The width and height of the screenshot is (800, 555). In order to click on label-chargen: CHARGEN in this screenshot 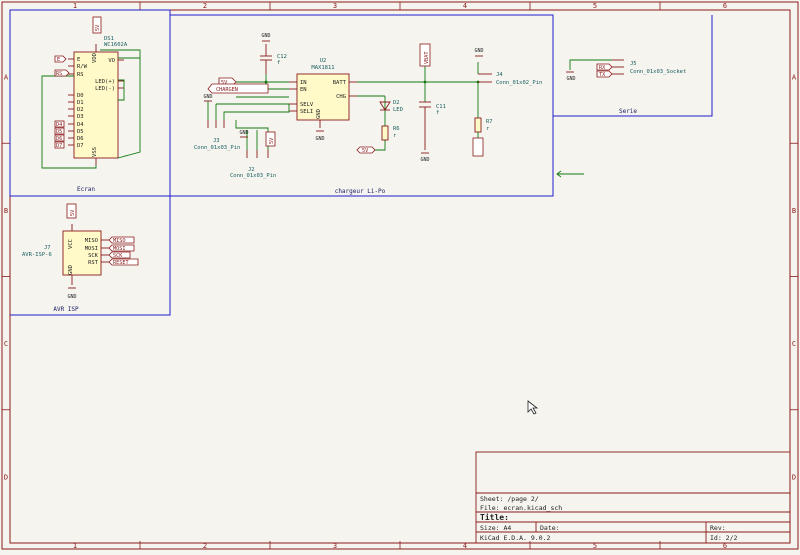, I will do `click(238, 88)`.